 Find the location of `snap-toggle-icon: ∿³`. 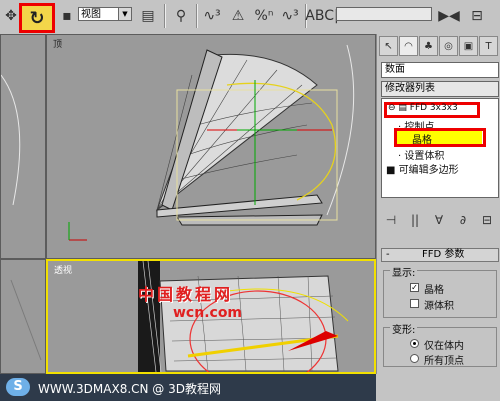

snap-toggle-icon: ∿³ is located at coordinates (212, 16).